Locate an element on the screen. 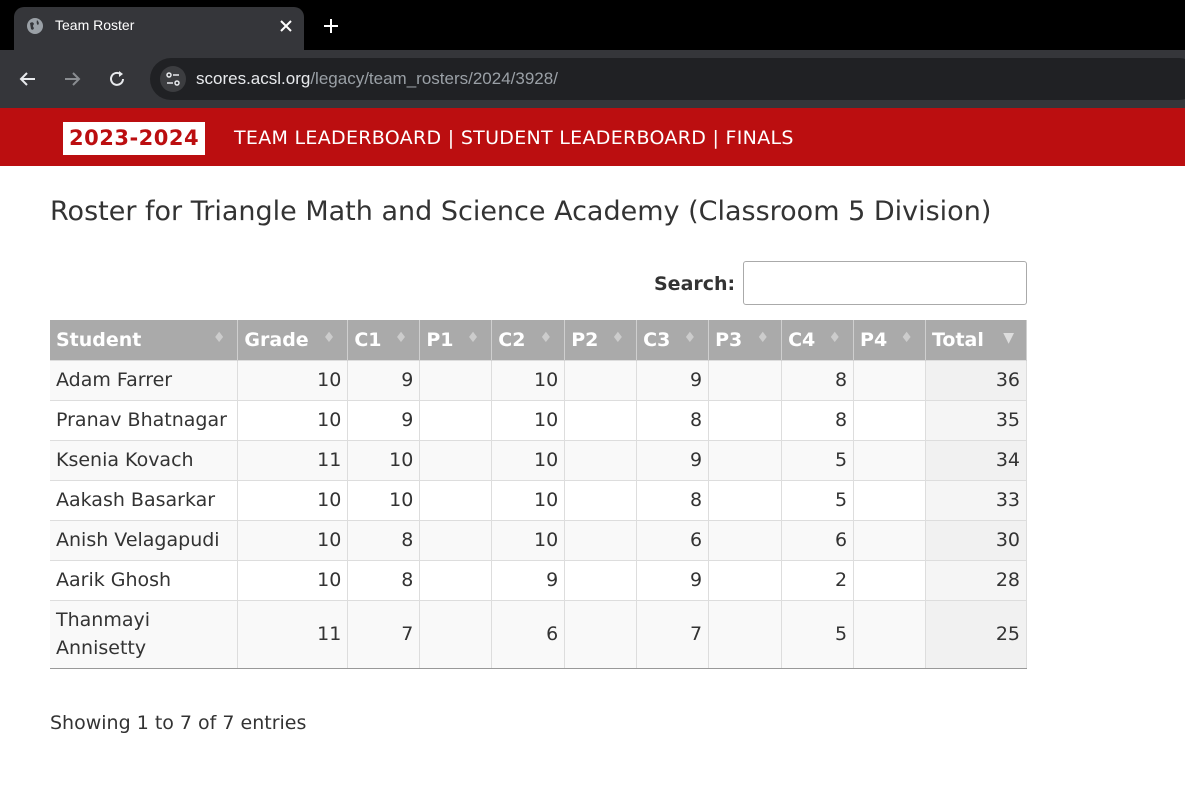 The height and width of the screenshot is (807, 1185). column-header-label: Grade is located at coordinates (276, 339).